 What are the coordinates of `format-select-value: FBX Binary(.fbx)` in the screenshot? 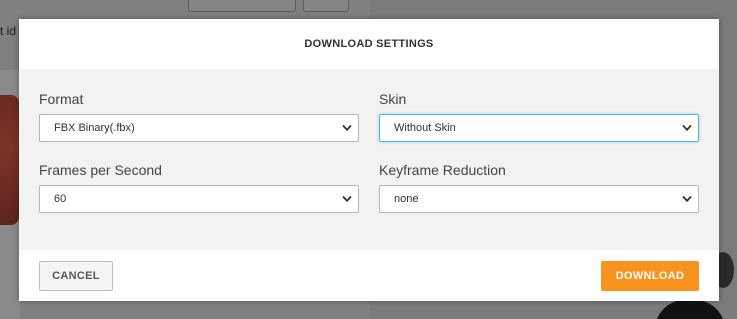 It's located at (94, 128).